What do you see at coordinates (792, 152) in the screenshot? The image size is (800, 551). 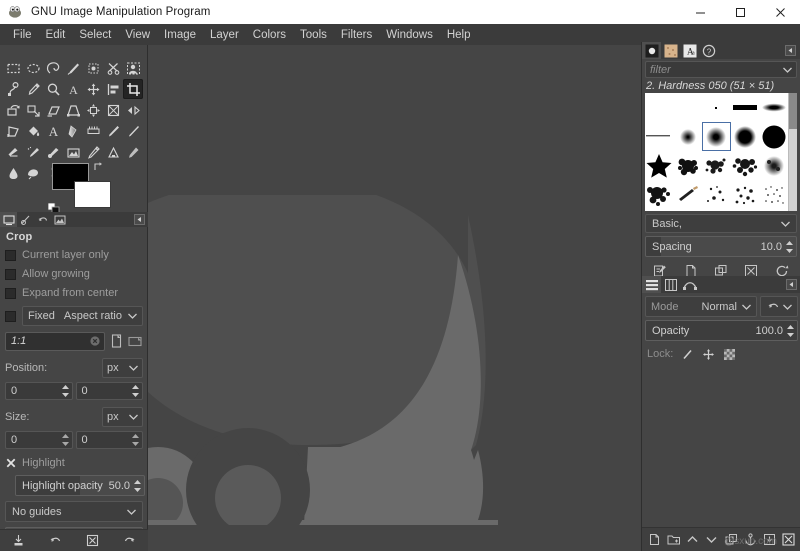 I see `brush-grid-scrollbar` at bounding box center [792, 152].